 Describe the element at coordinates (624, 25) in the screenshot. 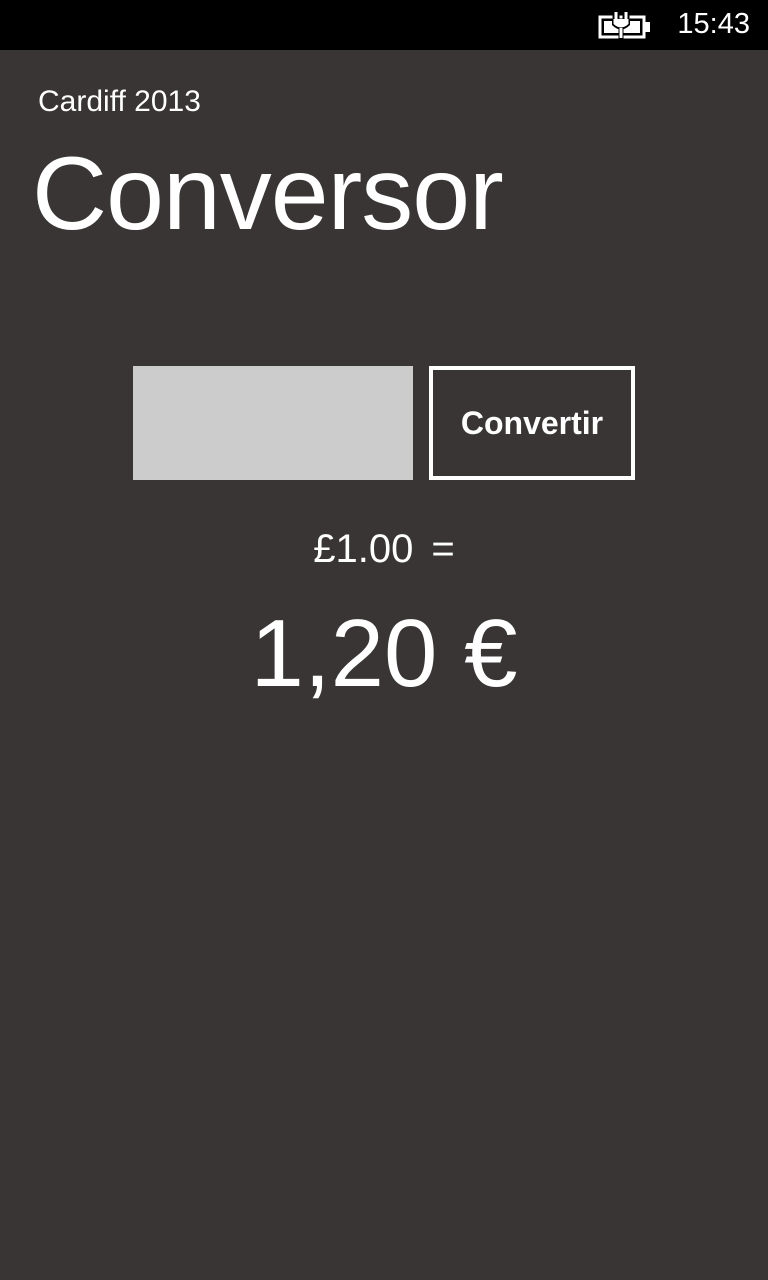

I see `battery-charging-icon` at that location.